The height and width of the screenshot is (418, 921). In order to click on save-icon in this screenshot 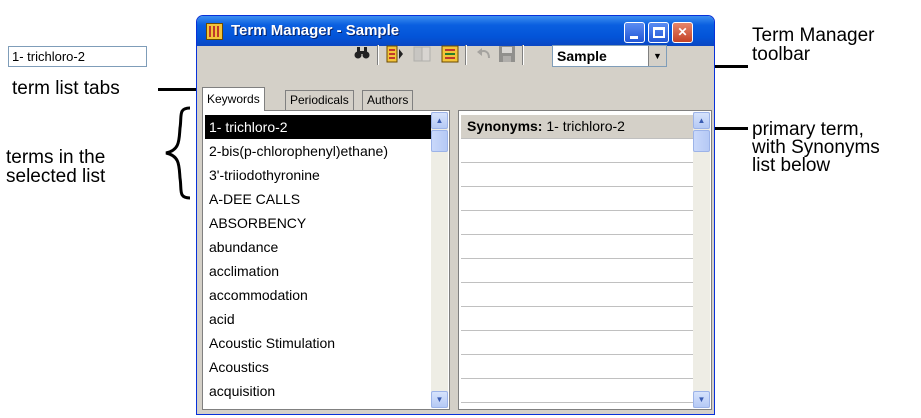, I will do `click(507, 55)`.